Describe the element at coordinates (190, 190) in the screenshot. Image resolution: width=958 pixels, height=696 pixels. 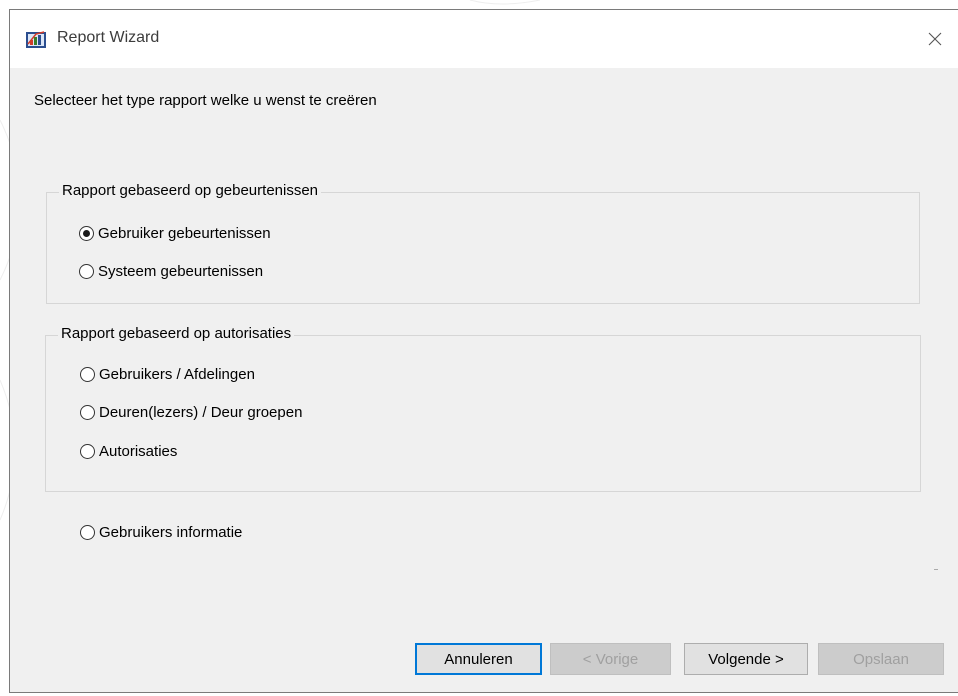
I see `group-legend: Rapport gebaseerd op gebeurtenissen` at that location.